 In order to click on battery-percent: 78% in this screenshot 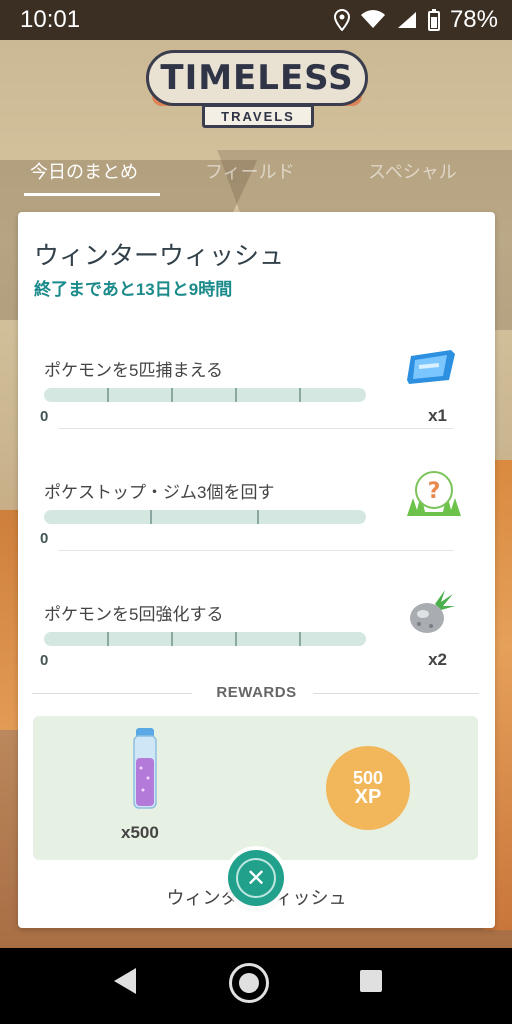, I will do `click(473, 19)`.